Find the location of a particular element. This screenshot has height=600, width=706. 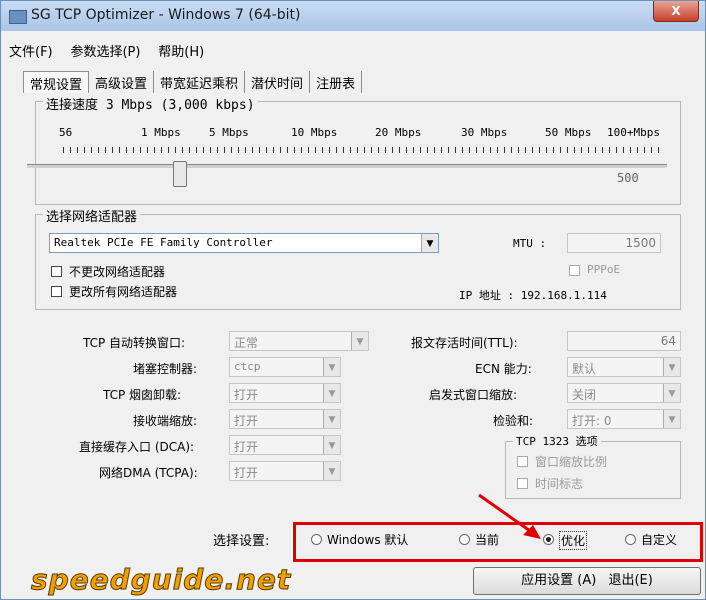

speed-tick-marks is located at coordinates (363, 150).